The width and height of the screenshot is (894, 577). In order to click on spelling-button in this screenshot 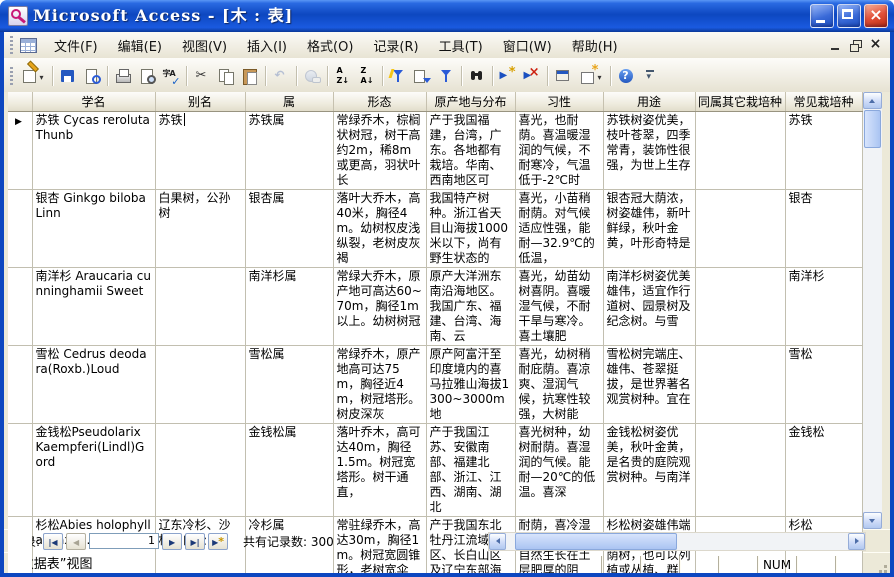, I will do `click(171, 76)`.